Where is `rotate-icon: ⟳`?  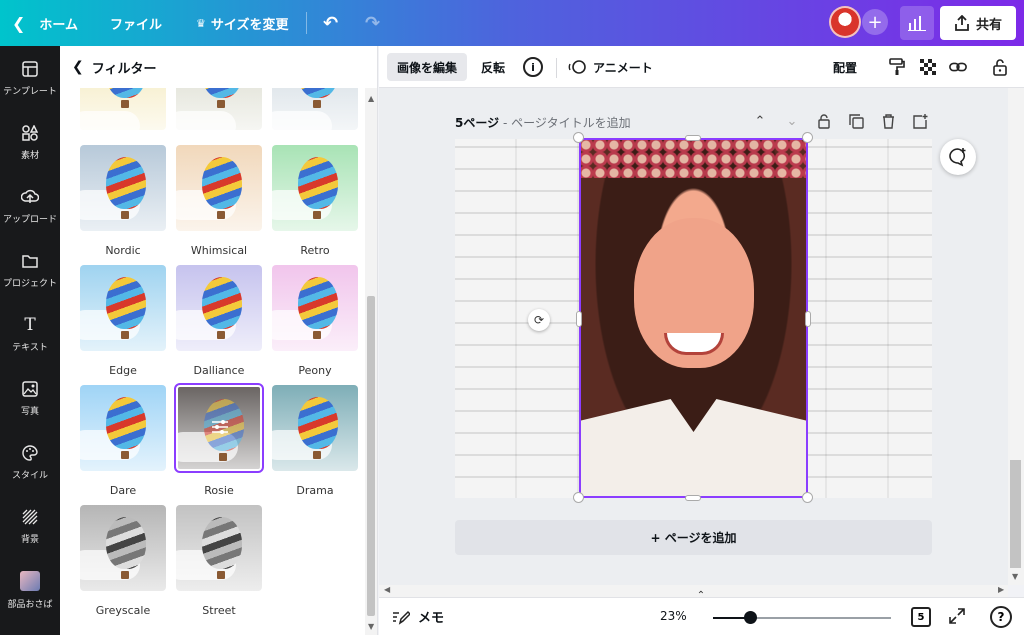
rotate-icon: ⟳ is located at coordinates (539, 320).